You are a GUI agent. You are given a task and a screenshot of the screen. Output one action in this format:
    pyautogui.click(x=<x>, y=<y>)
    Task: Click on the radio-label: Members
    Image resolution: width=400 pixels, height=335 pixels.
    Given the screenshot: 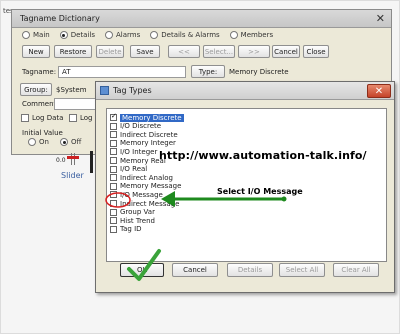 What is the action you would take?
    pyautogui.click(x=257, y=35)
    